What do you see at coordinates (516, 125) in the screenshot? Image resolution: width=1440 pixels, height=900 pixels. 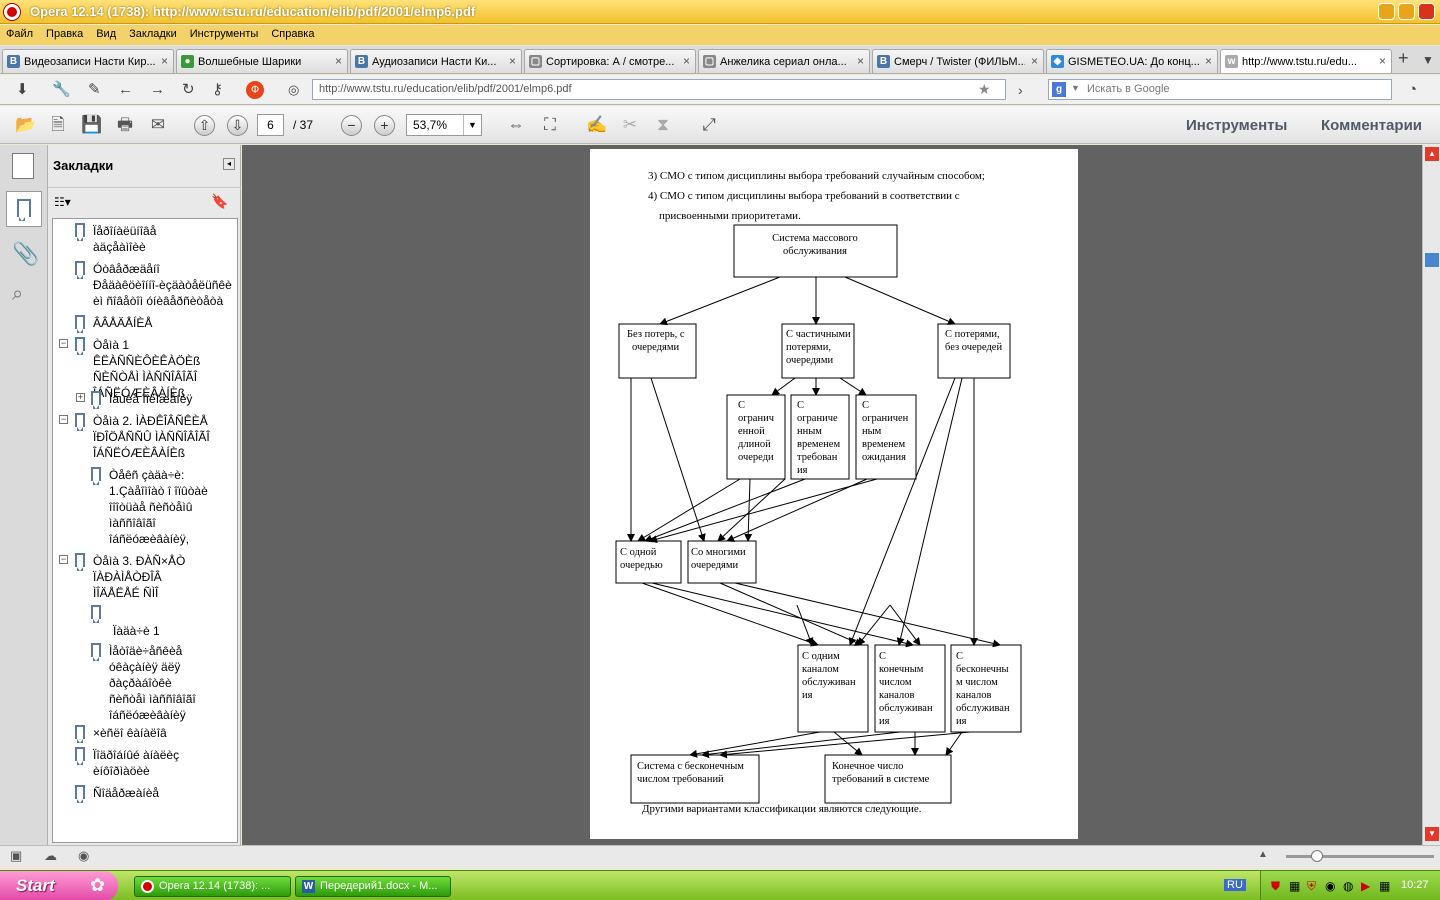 I see `fit-width-icon: ⇔` at bounding box center [516, 125].